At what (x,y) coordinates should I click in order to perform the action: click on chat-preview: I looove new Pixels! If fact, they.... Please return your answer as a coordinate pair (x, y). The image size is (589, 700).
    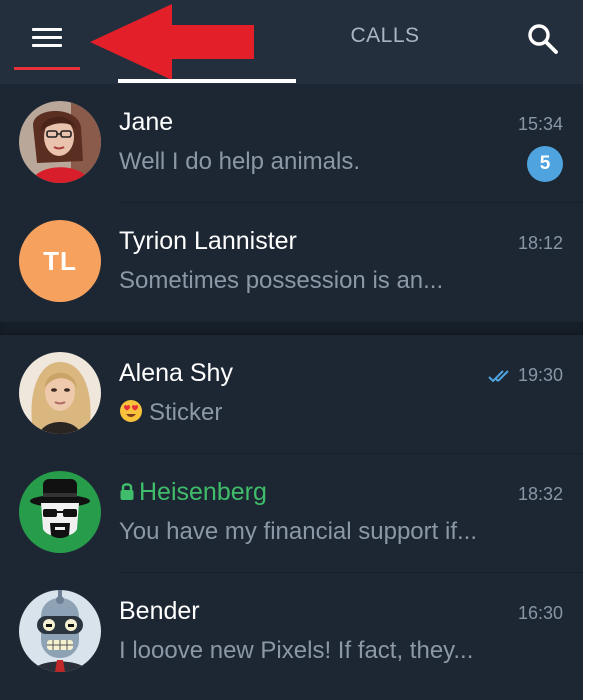
    Looking at the image, I should click on (296, 650).